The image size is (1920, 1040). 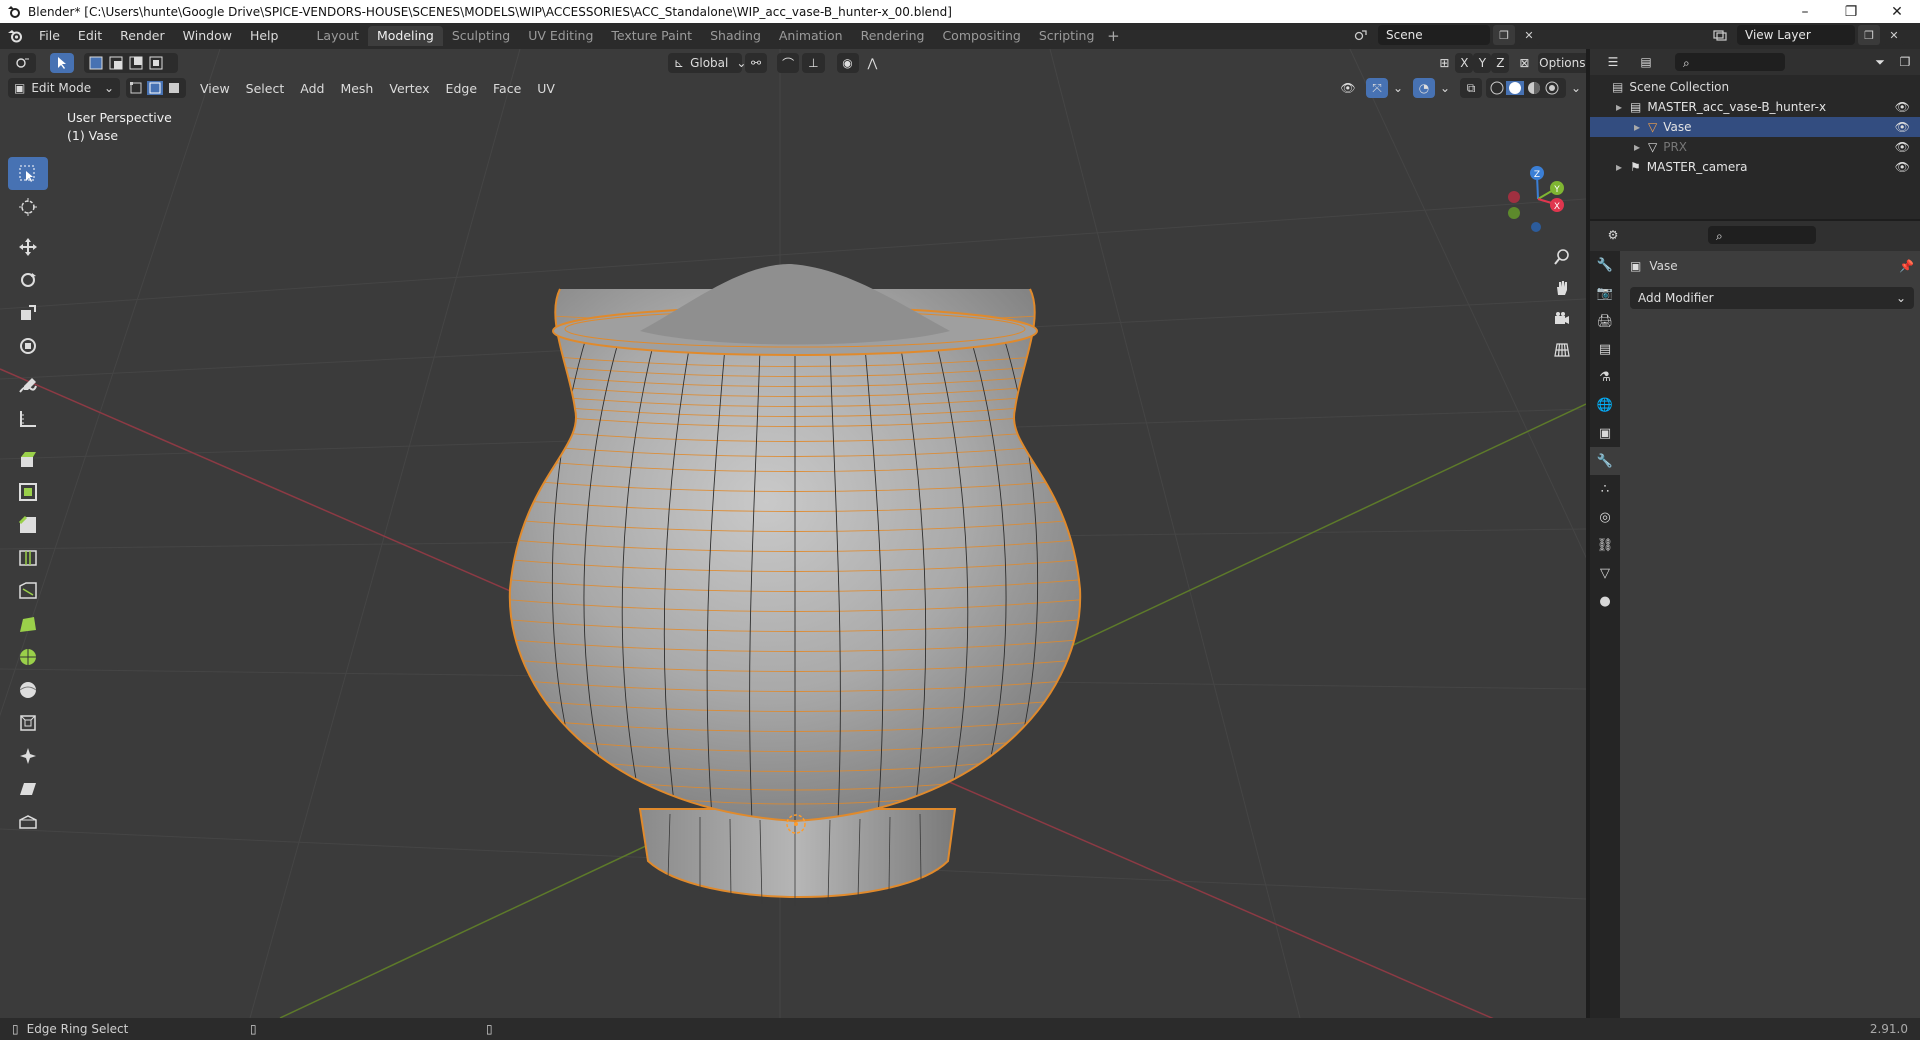 What do you see at coordinates (207, 36) in the screenshot?
I see `menu-window: Window` at bounding box center [207, 36].